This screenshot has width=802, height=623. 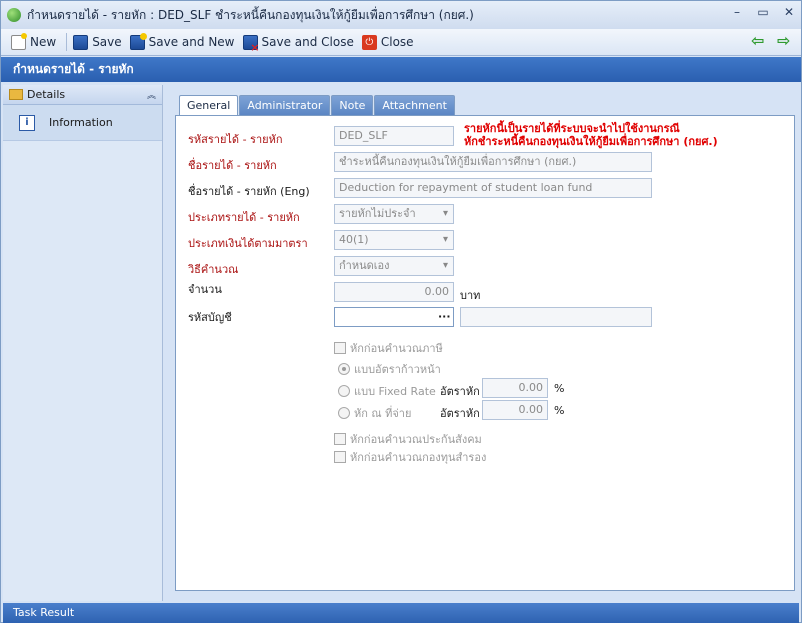 I want to click on page-title: กำหนดรายได้ - รายหัก, so click(x=401, y=69).